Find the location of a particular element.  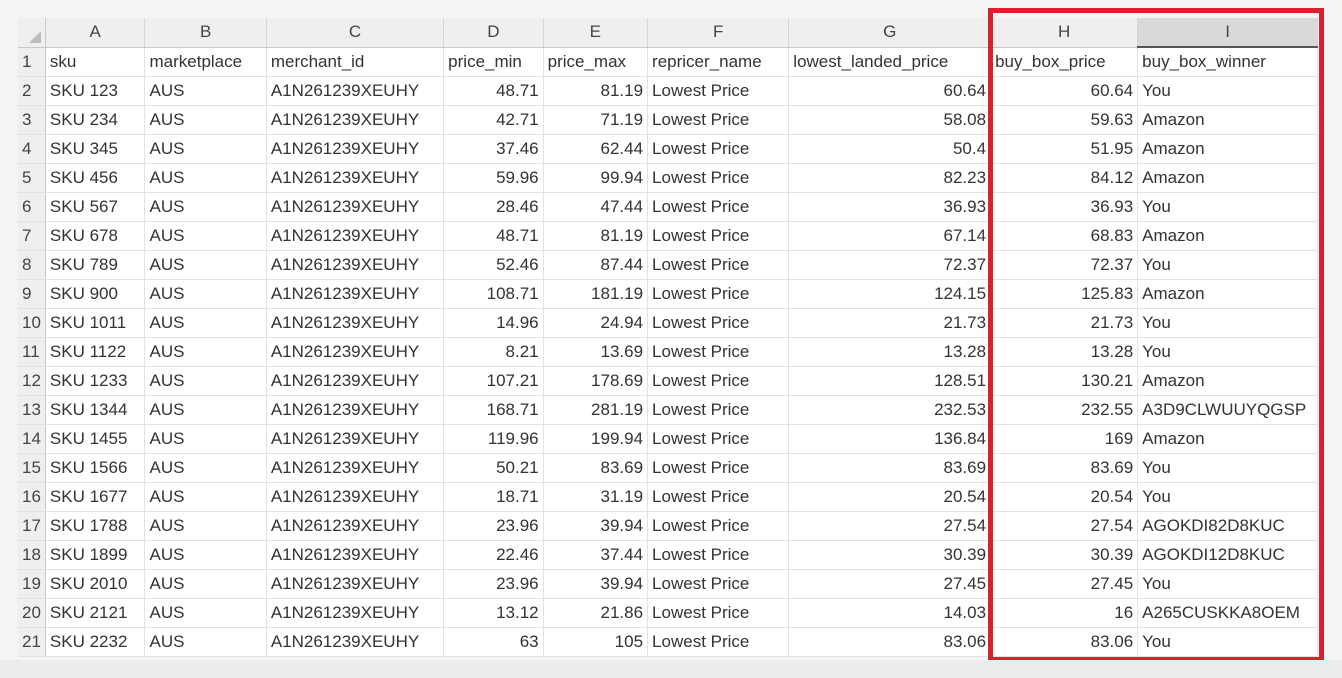

cell-buy-box-price: 21.73 is located at coordinates (1064, 323).